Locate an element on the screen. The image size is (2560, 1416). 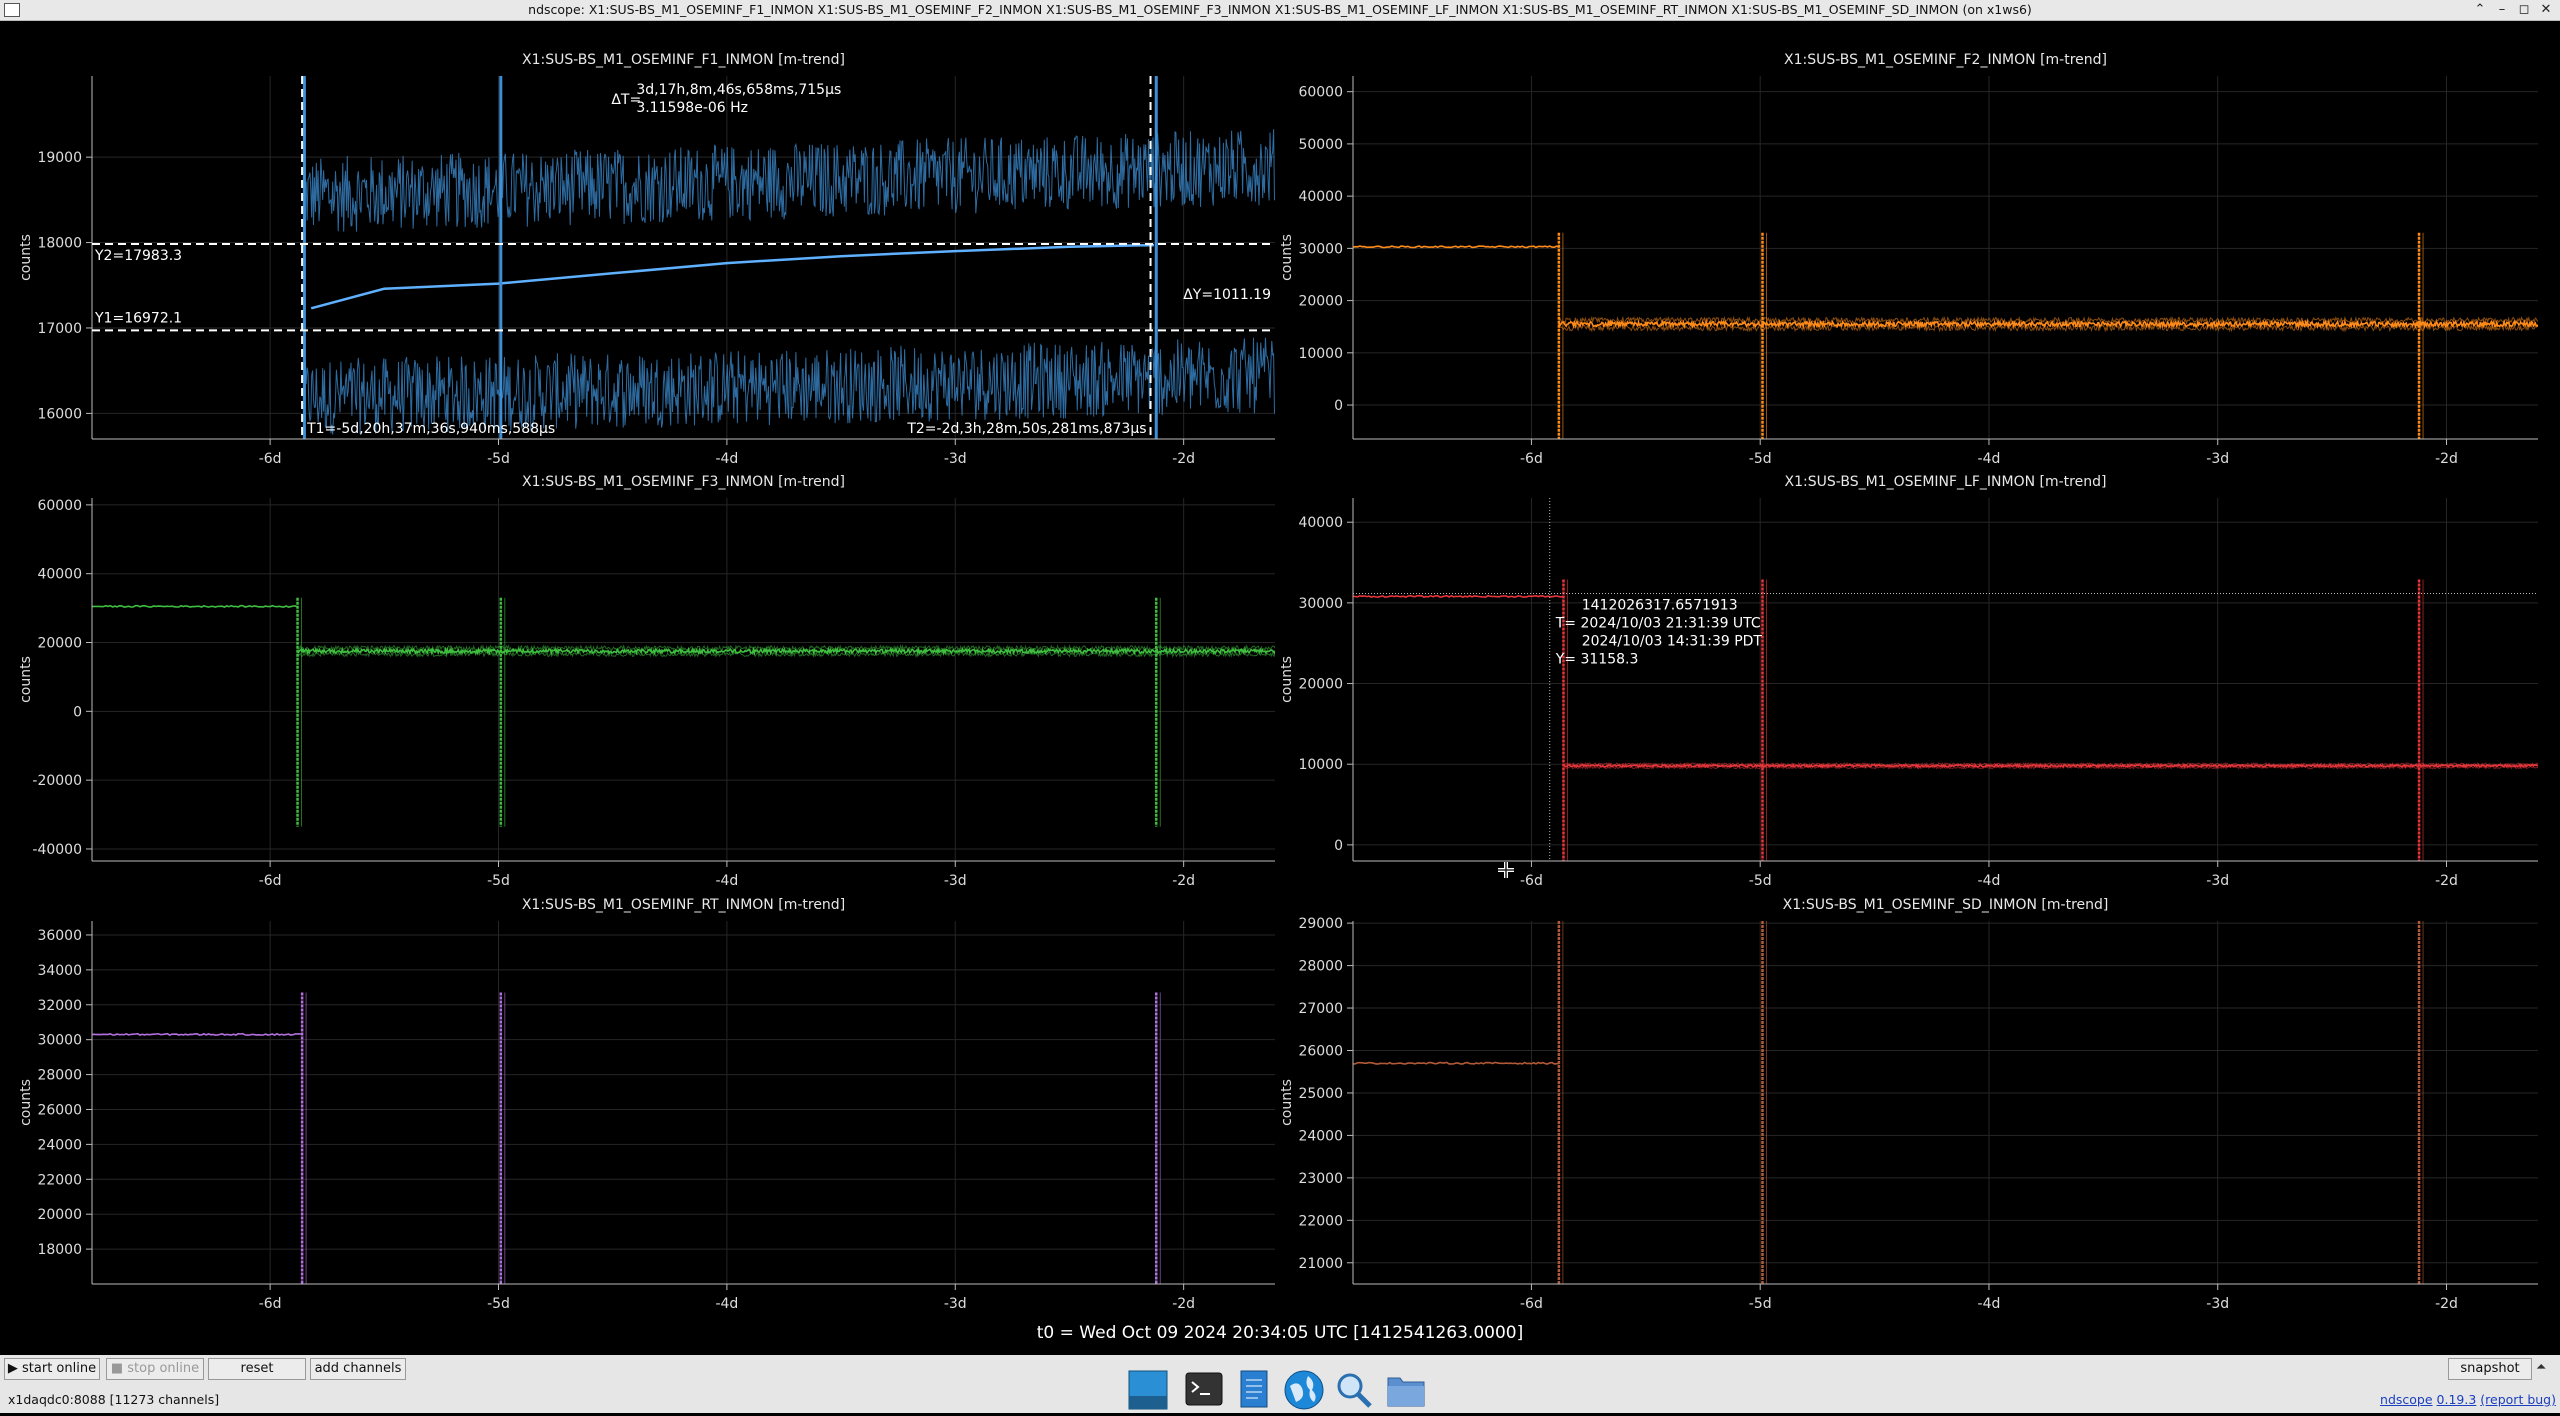
crosshair-local-time: 2024/10/03 14:31:39 PDT is located at coordinates (1672, 642).